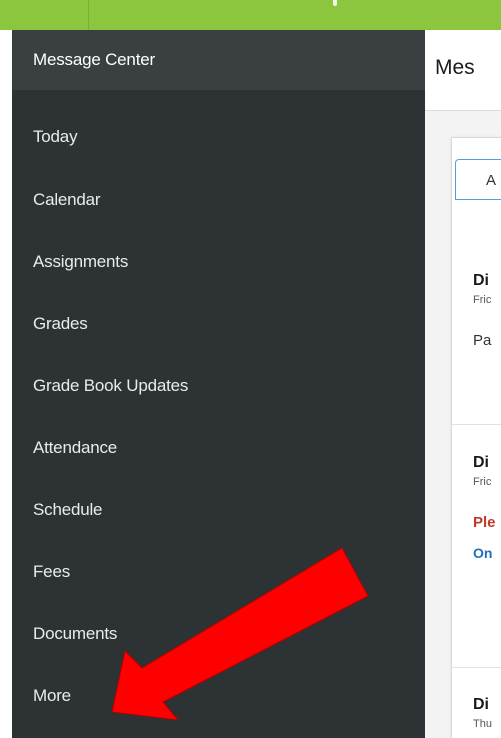 This screenshot has width=501, height=738. What do you see at coordinates (482, 724) in the screenshot?
I see `message-date: Thu` at bounding box center [482, 724].